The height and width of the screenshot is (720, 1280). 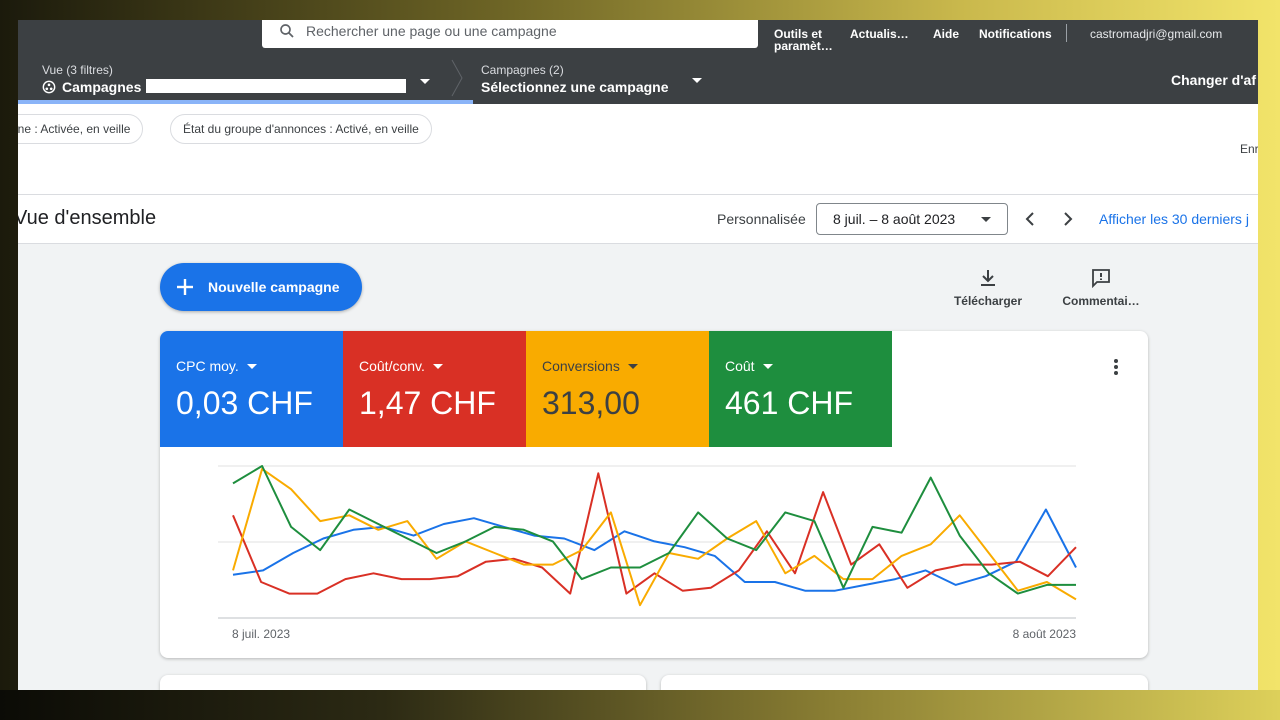 What do you see at coordinates (988, 301) in the screenshot?
I see `download-label: Télécharger` at bounding box center [988, 301].